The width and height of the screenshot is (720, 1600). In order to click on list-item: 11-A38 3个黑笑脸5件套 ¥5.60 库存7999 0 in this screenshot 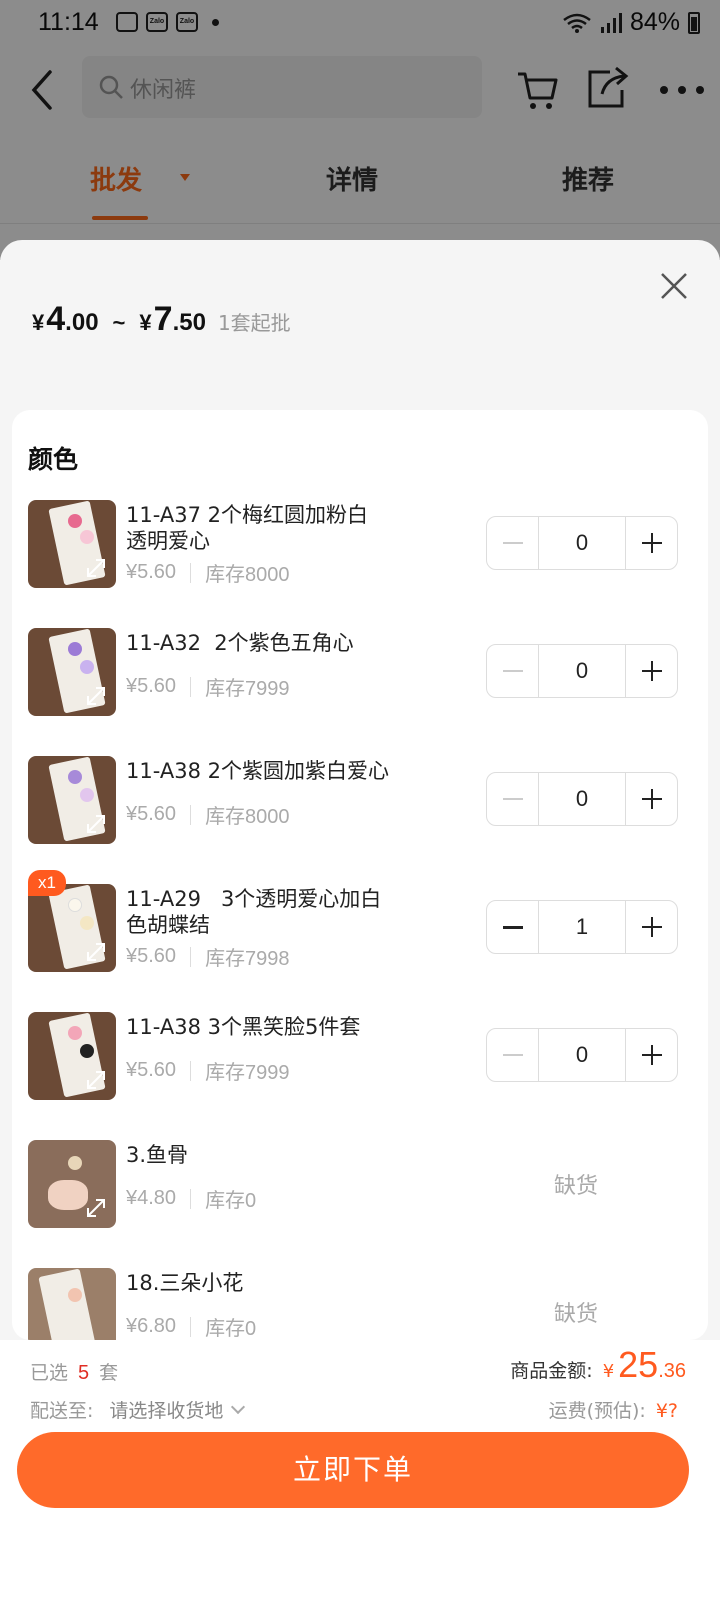, I will do `click(360, 1060)`.